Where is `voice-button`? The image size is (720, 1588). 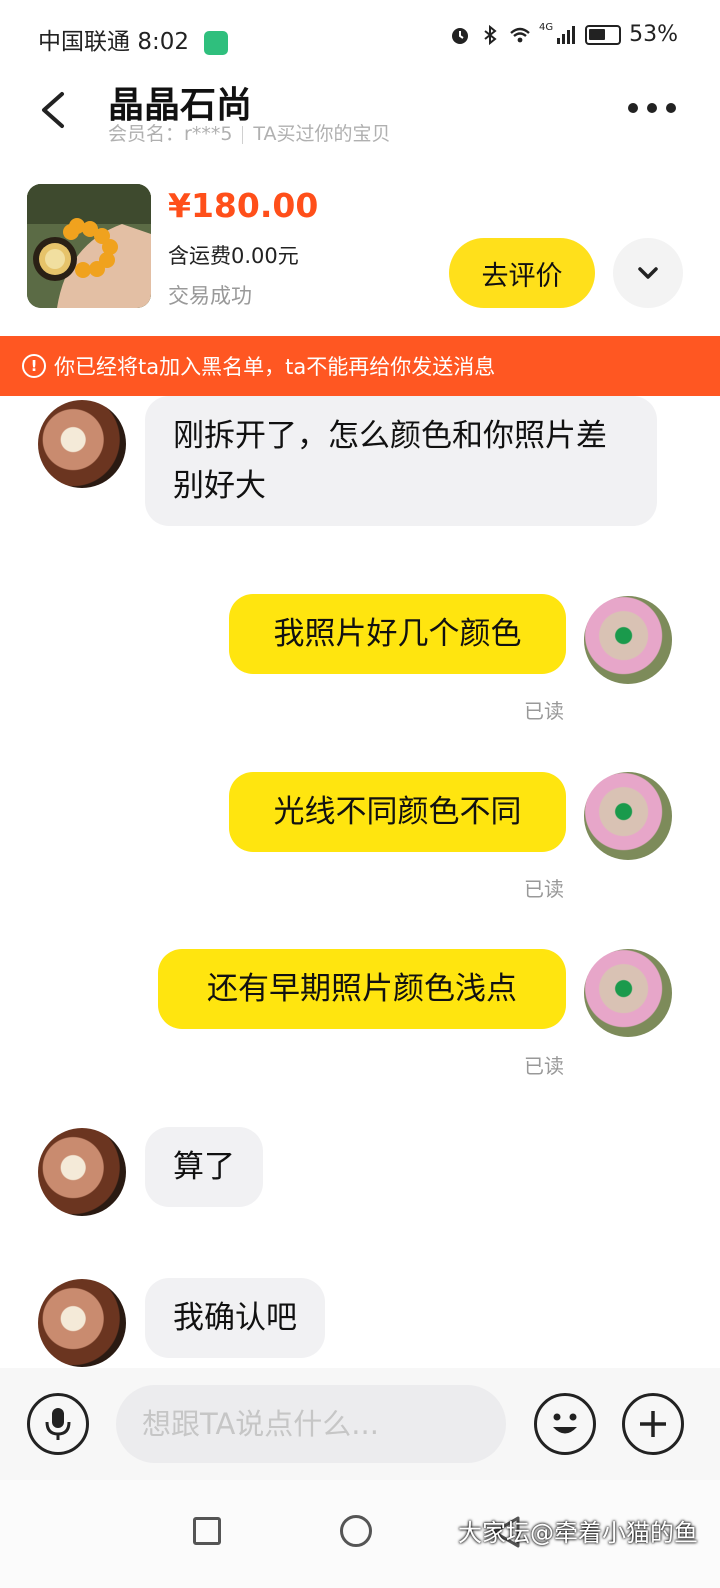
voice-button is located at coordinates (58, 1424).